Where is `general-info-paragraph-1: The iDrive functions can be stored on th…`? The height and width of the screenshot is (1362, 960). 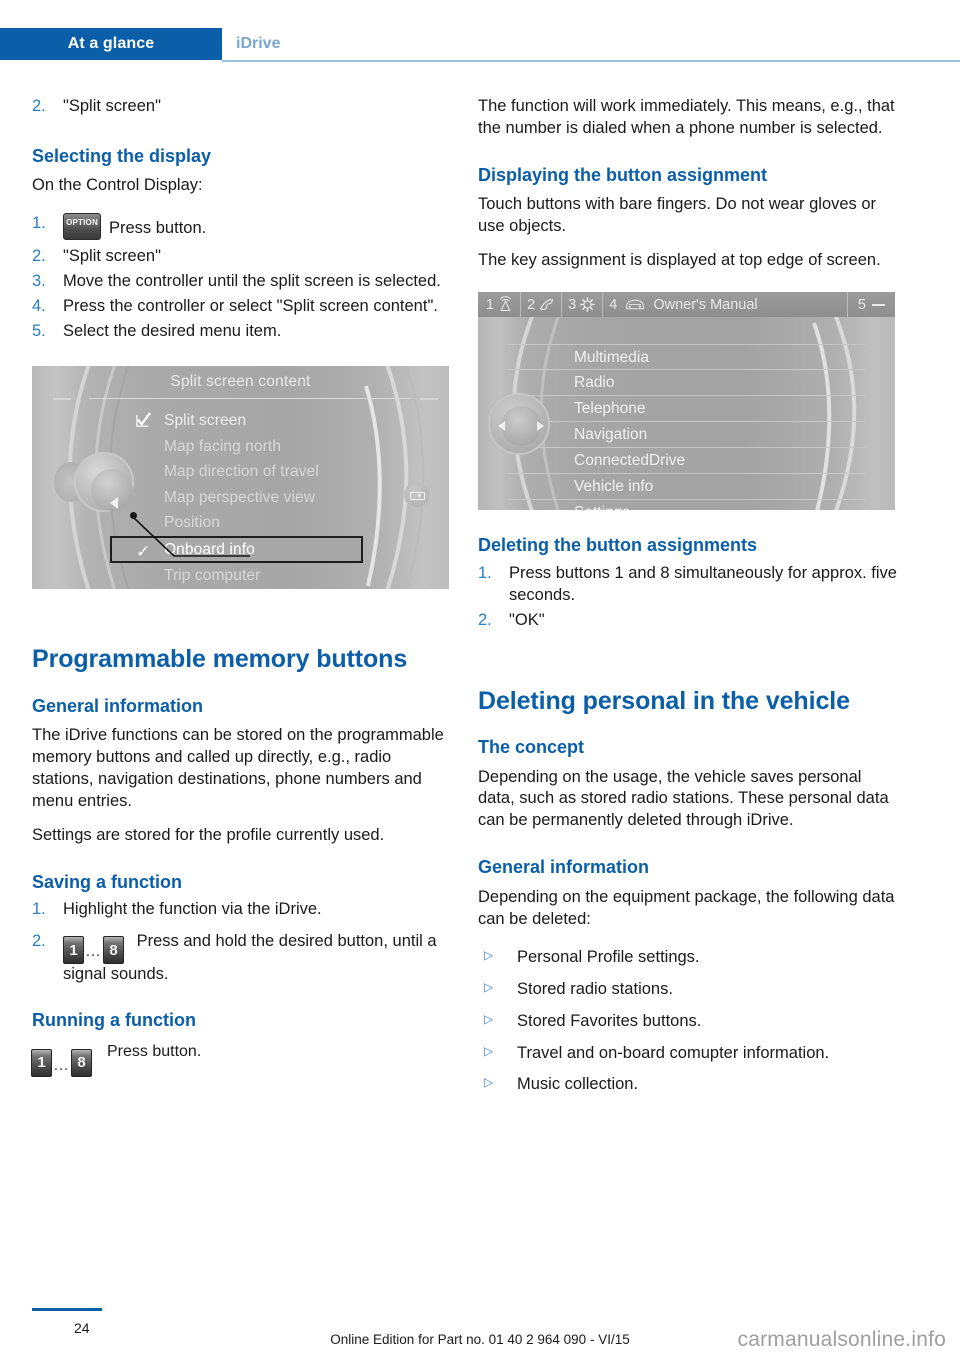 general-info-paragraph-1: The iDrive functions can be stored on th… is located at coordinates (238, 768).